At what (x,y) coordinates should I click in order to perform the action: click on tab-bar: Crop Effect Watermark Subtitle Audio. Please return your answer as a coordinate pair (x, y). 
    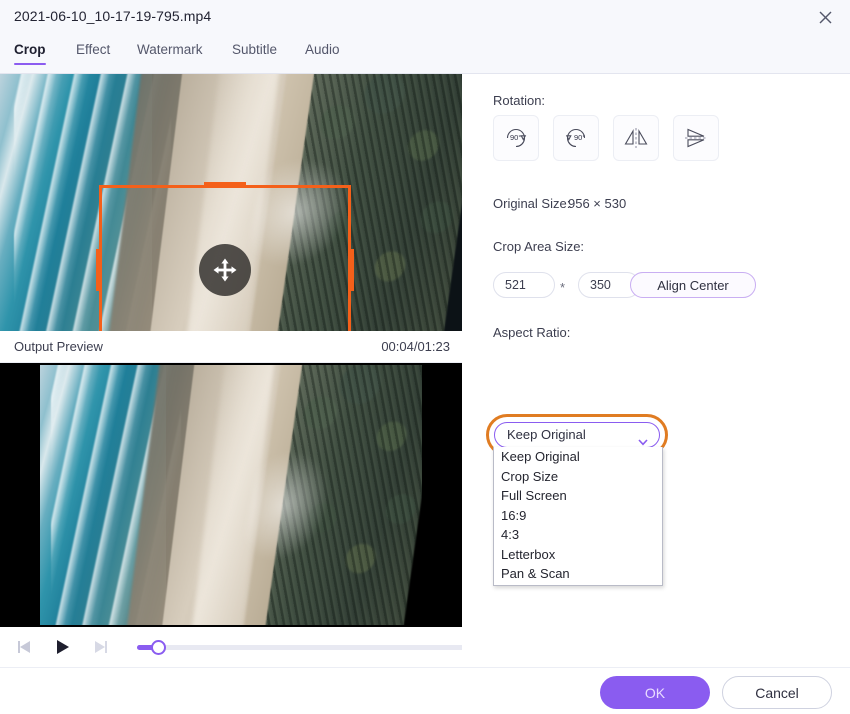
    Looking at the image, I should click on (425, 53).